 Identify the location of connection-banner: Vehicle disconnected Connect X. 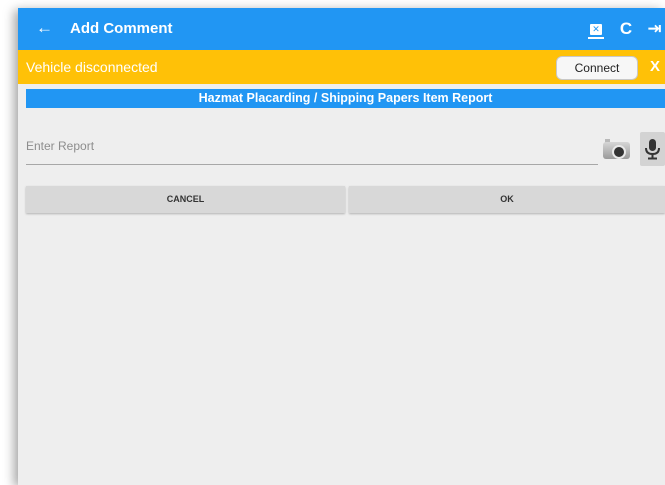
(341, 67).